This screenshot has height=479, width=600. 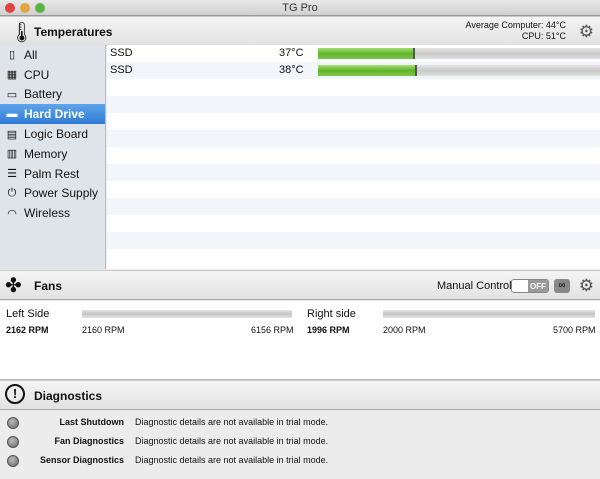 What do you see at coordinates (555, 25) in the screenshot?
I see `avg-value: 44°C` at bounding box center [555, 25].